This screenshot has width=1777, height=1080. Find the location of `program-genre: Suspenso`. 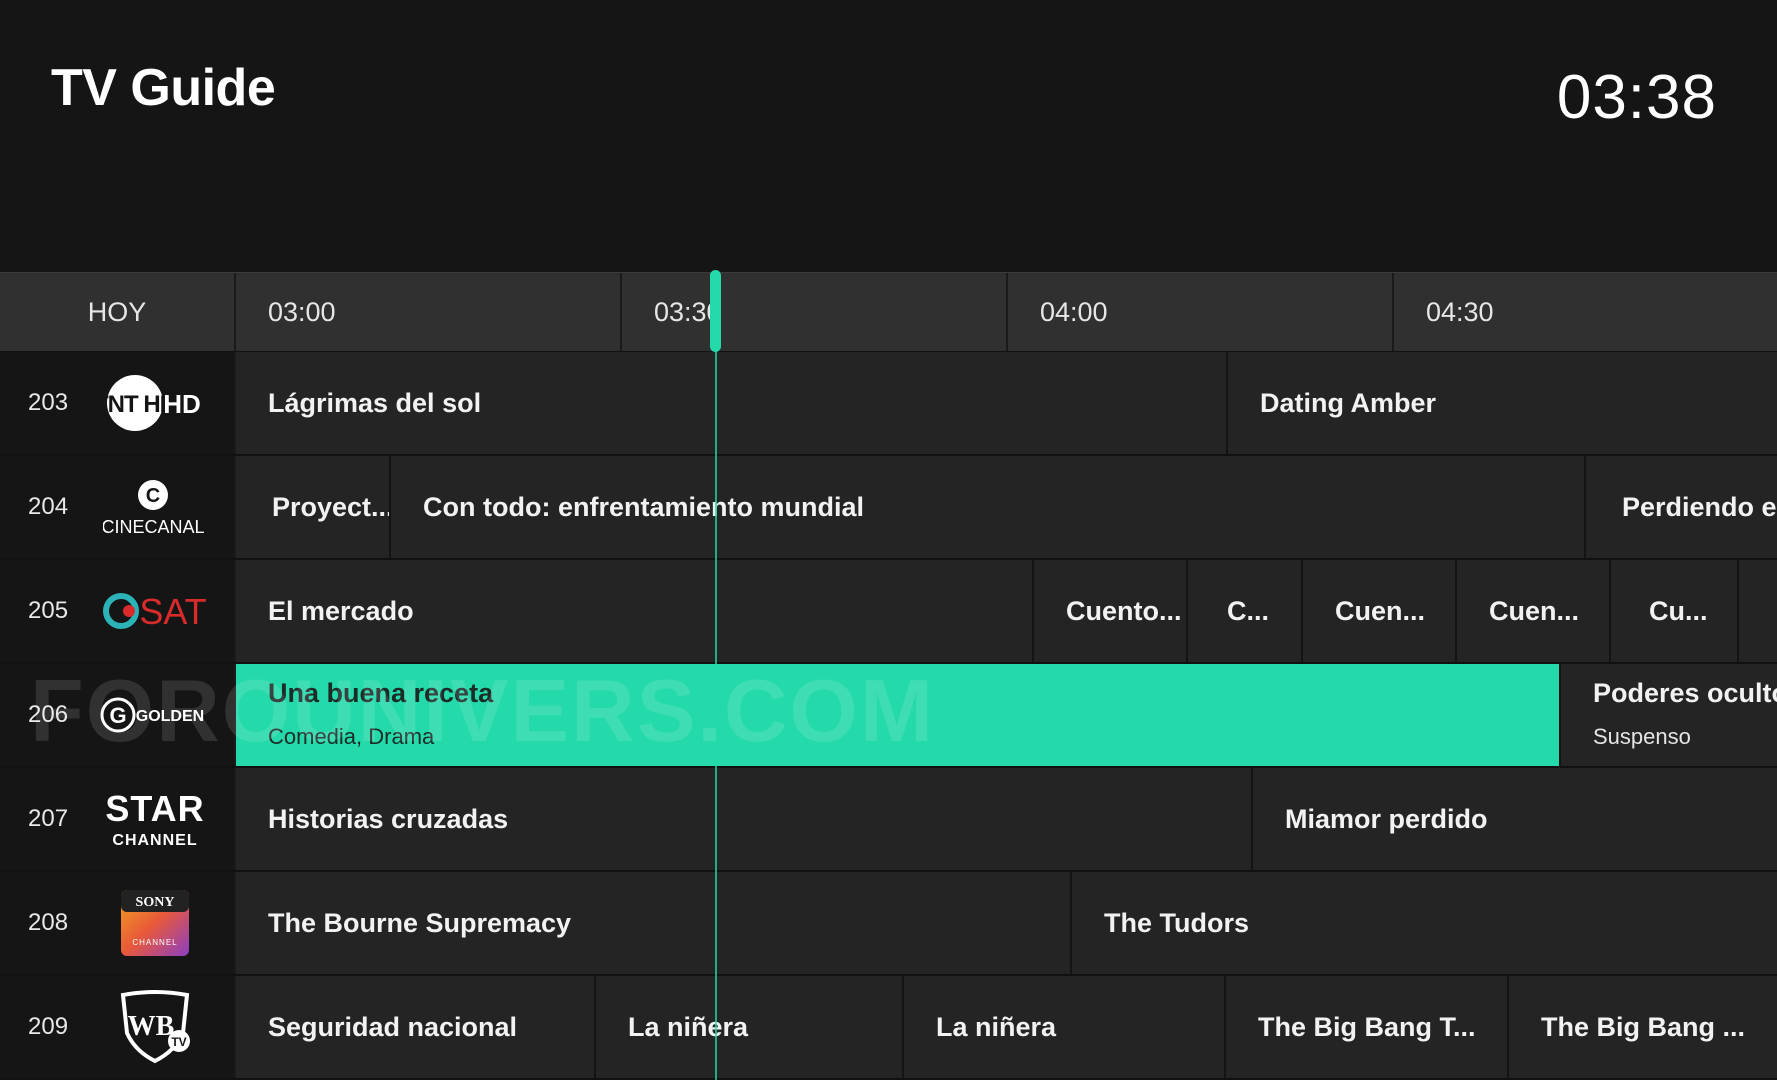

program-genre: Suspenso is located at coordinates (1642, 736).